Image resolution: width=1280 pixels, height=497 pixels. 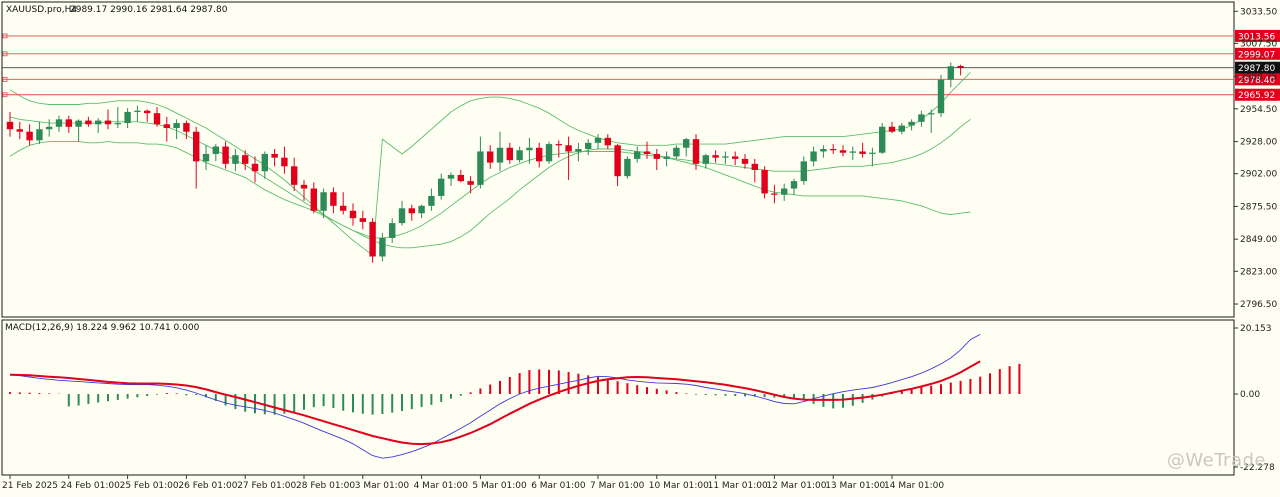 What do you see at coordinates (1258, 143) in the screenshot?
I see `price-tick-label: 2928.00` at bounding box center [1258, 143].